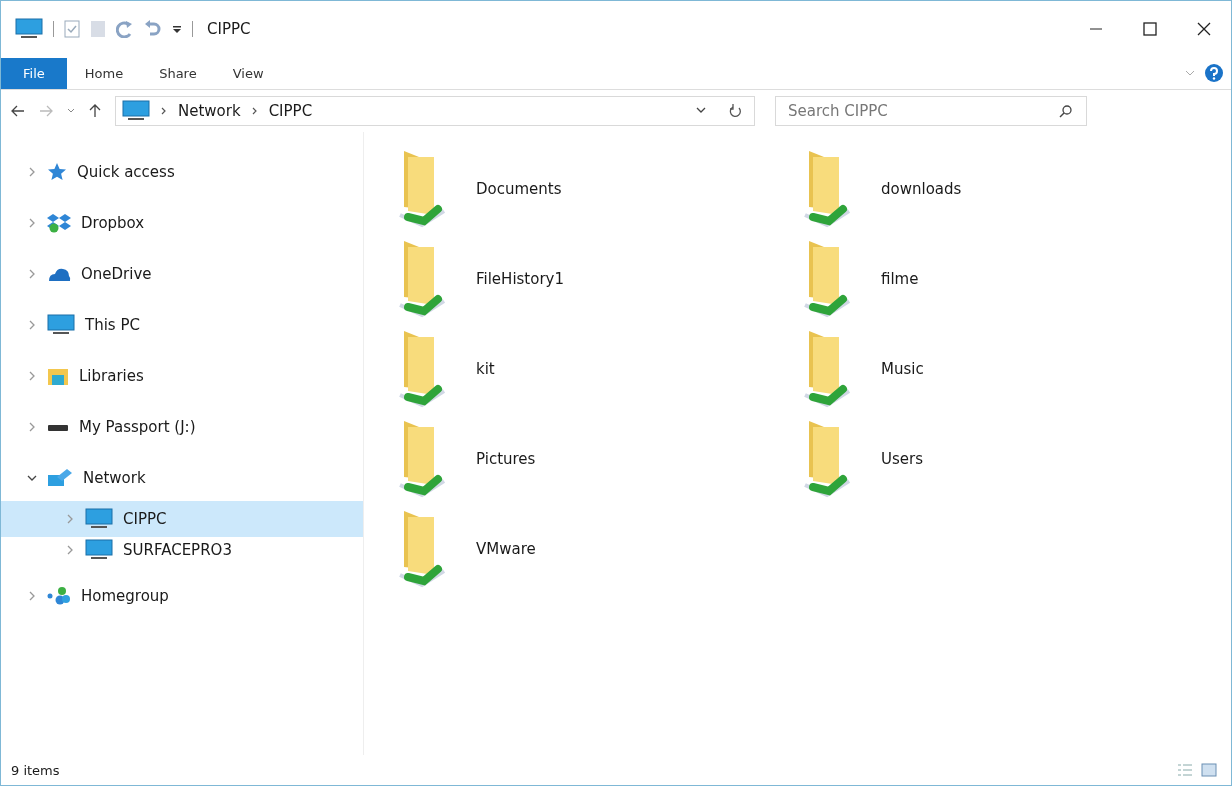  Describe the element at coordinates (34, 73) in the screenshot. I see `ribbon-tab: File` at that location.